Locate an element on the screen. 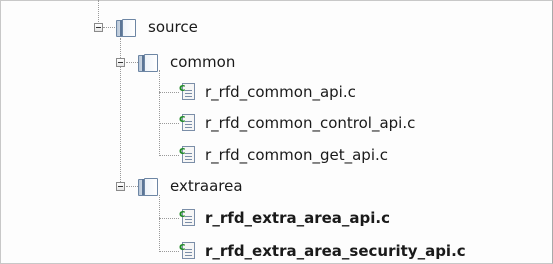 Image resolution: width=553 pixels, height=264 pixels. collapse-toggle-source is located at coordinates (98, 27).